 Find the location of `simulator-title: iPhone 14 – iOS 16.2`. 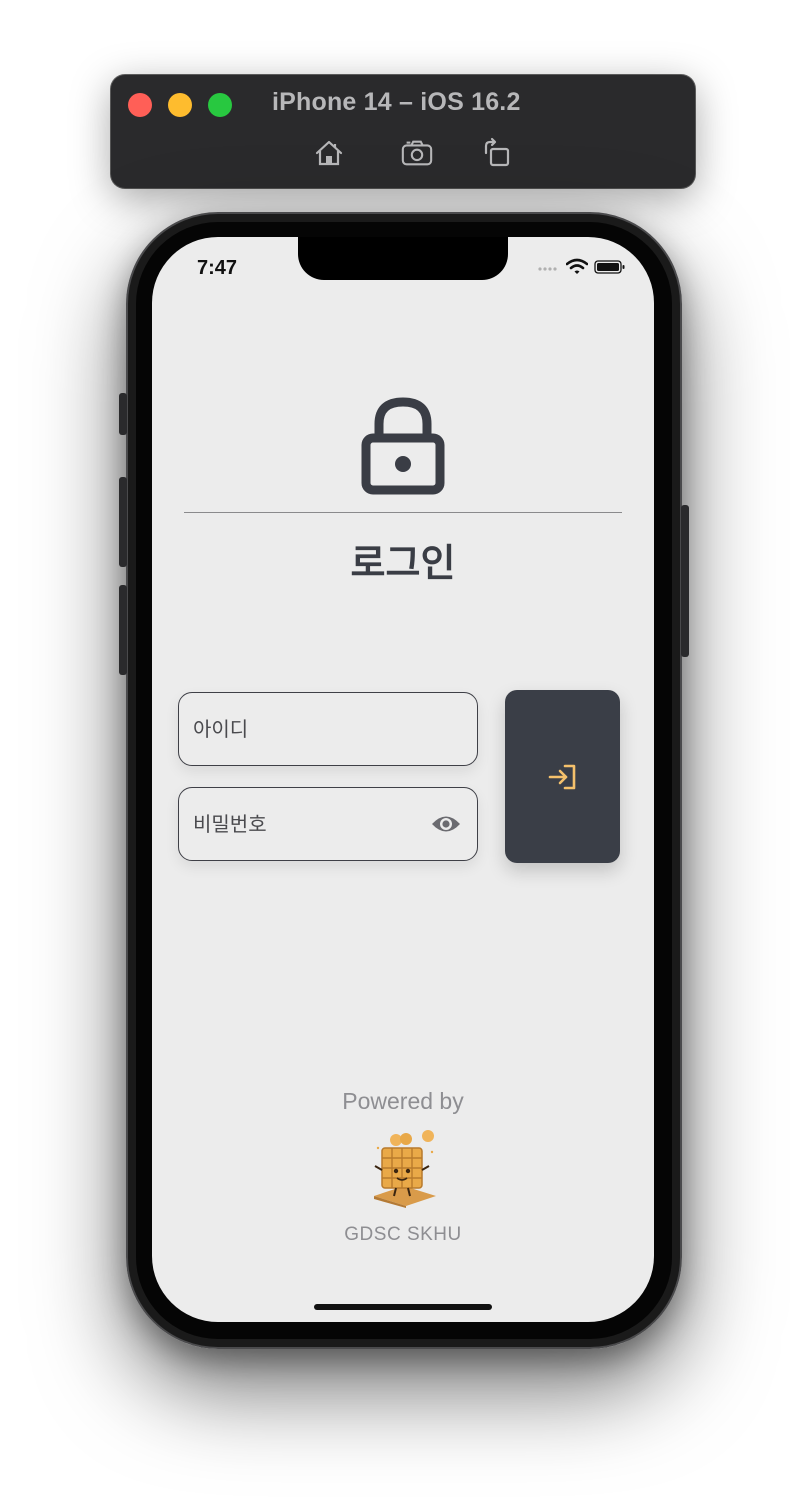

simulator-title: iPhone 14 – iOS 16.2 is located at coordinates (396, 102).